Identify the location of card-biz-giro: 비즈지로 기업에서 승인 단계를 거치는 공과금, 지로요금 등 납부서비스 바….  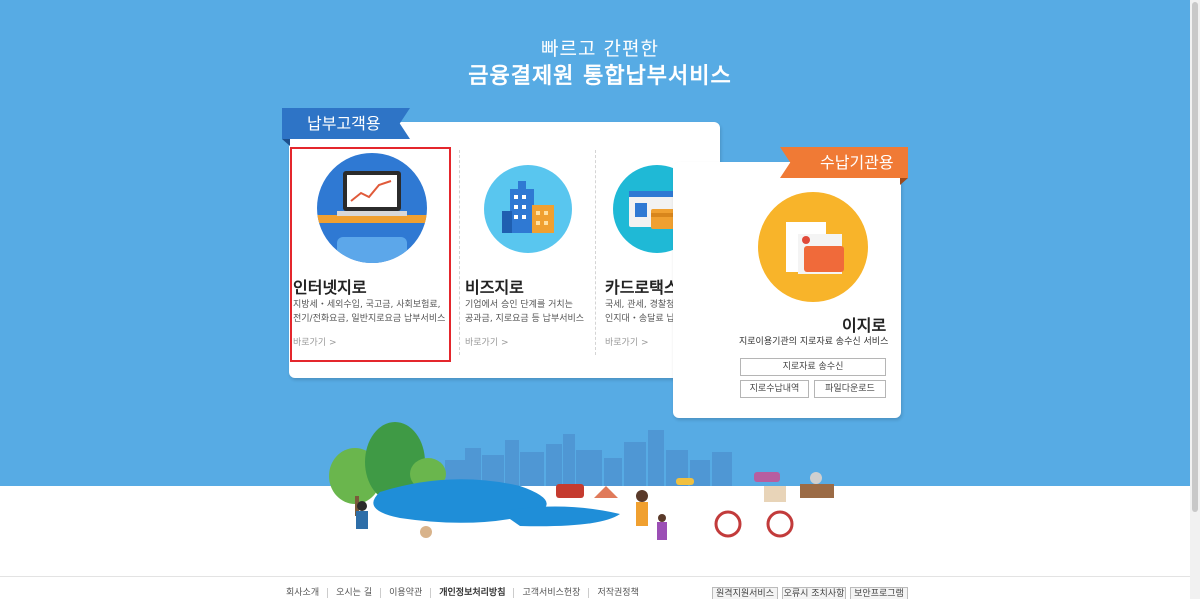
(530, 254).